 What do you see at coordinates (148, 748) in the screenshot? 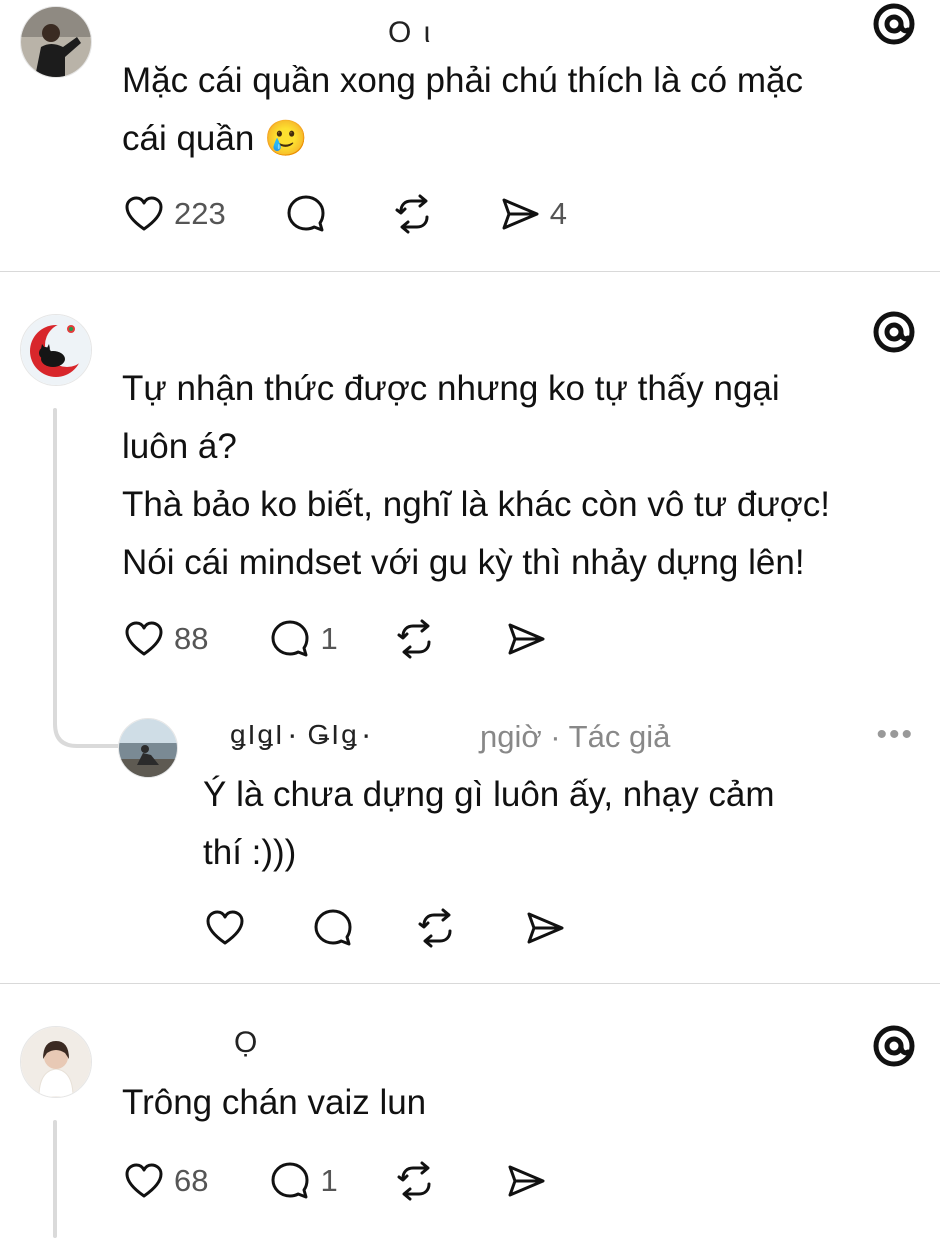
I see `reply-avatar` at bounding box center [148, 748].